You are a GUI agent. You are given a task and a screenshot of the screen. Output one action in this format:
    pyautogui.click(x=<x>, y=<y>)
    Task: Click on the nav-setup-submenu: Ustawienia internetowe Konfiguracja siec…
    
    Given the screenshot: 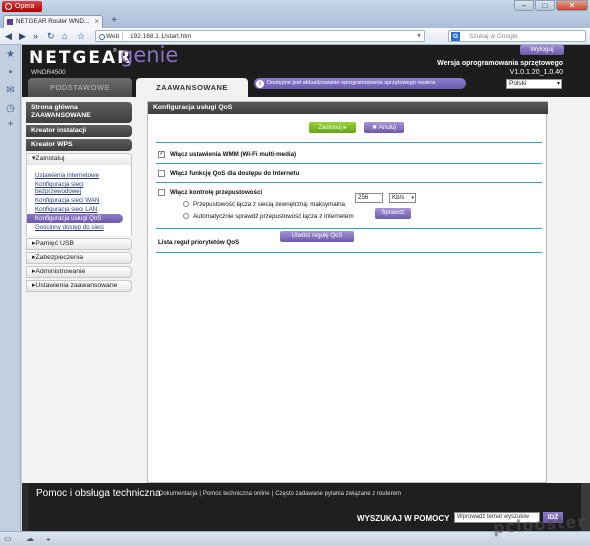 What is the action you would take?
    pyautogui.click(x=79, y=200)
    